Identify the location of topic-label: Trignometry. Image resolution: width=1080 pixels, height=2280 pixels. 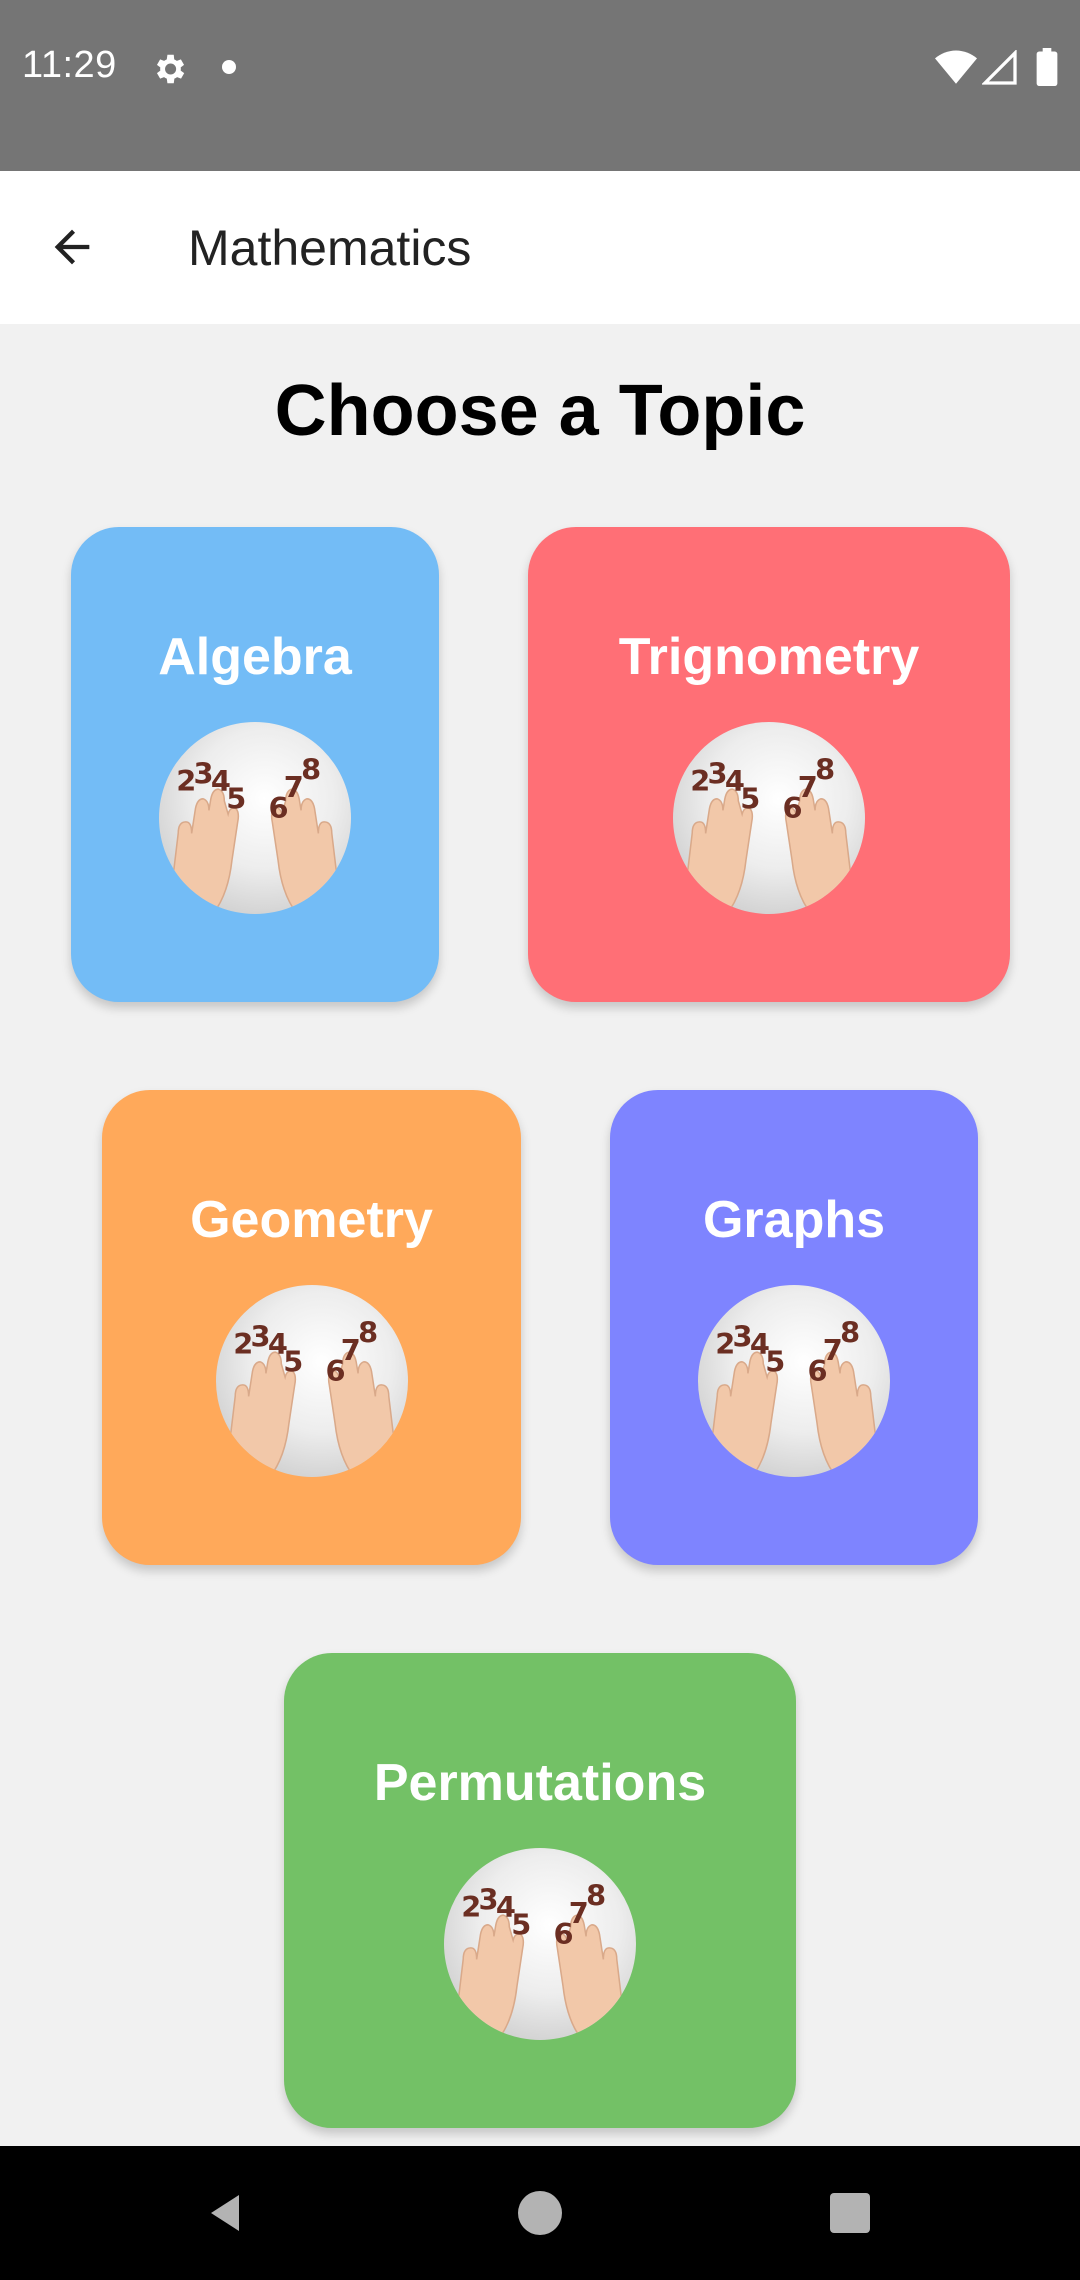
(769, 657).